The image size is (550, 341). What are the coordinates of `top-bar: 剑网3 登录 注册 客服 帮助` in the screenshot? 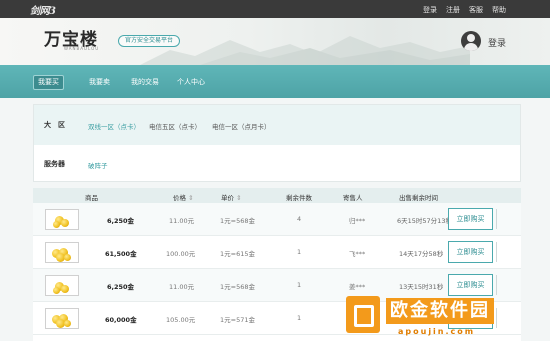 It's located at (275, 9).